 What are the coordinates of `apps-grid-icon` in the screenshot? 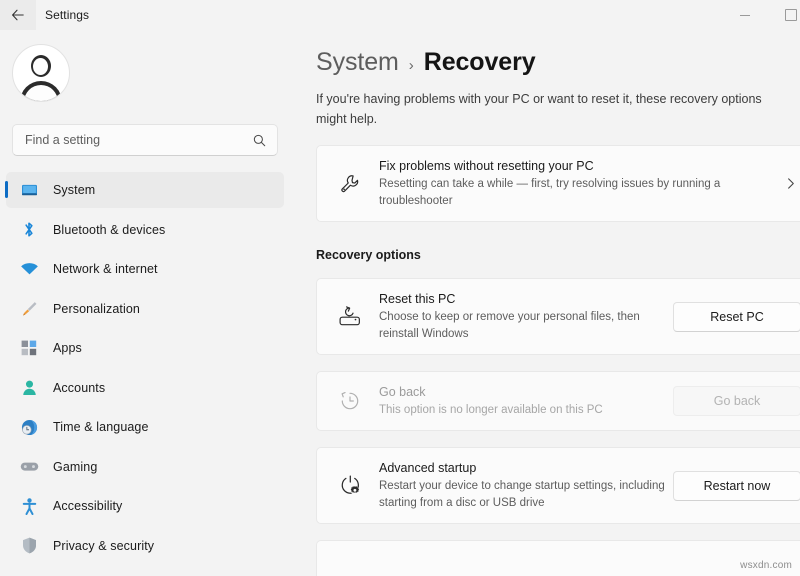 It's located at (29, 348).